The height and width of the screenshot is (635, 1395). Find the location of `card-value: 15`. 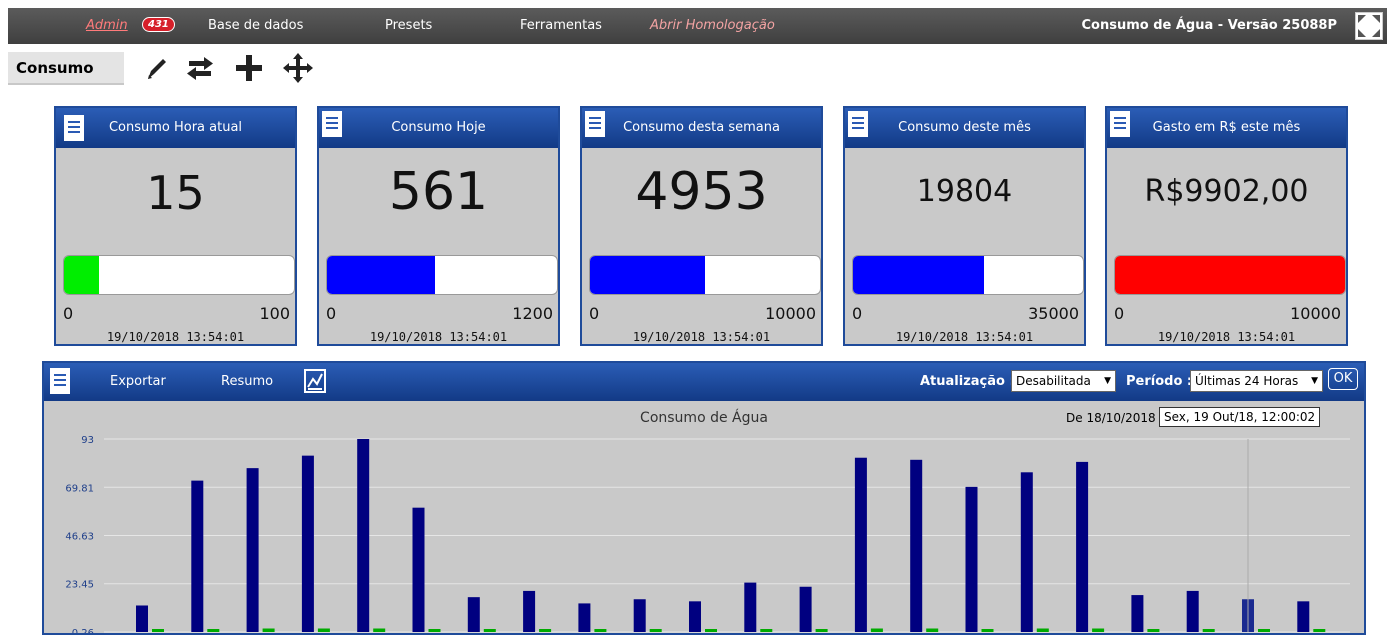

card-value: 15 is located at coordinates (175, 193).